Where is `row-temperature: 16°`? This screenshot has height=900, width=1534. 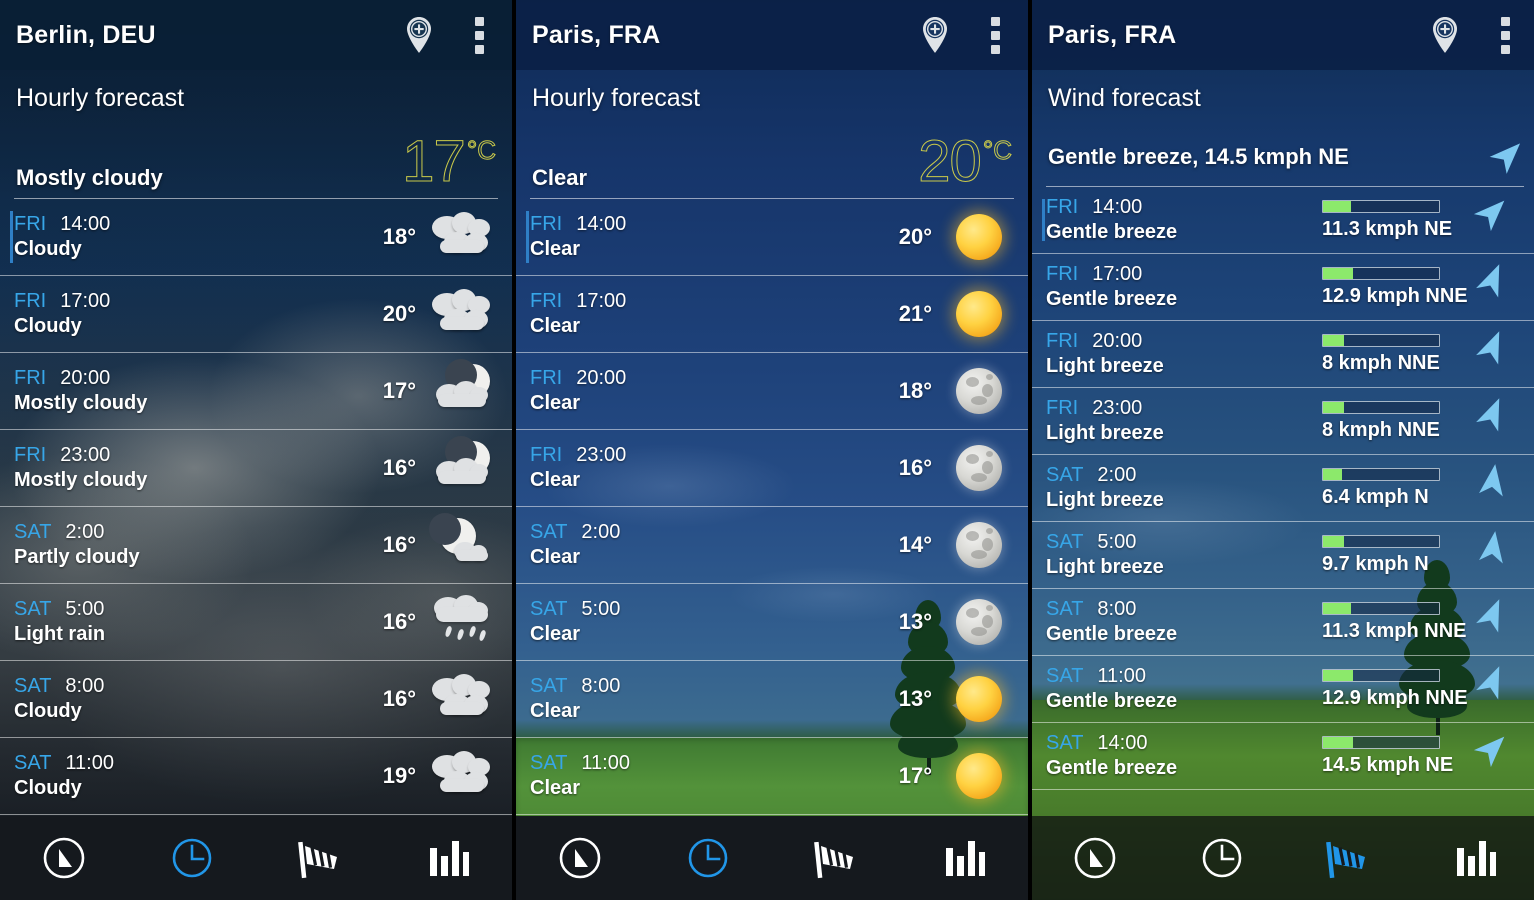
row-temperature: 16° is located at coordinates (399, 698).